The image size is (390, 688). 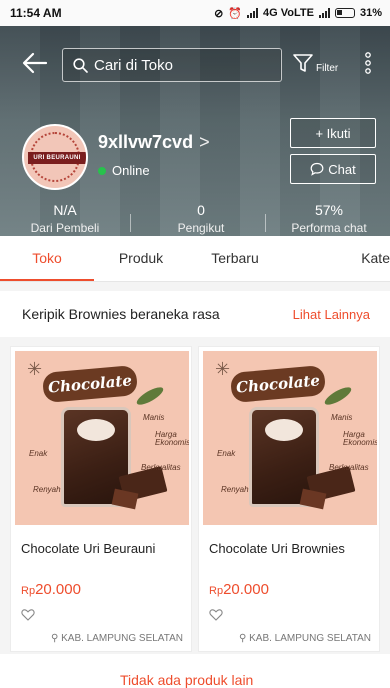 What do you see at coordinates (303, 63) in the screenshot?
I see `filter-icon` at bounding box center [303, 63].